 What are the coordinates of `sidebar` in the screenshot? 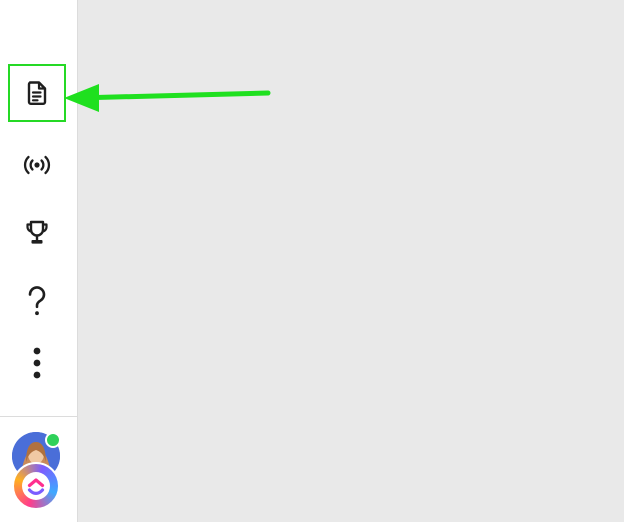 It's located at (39, 261).